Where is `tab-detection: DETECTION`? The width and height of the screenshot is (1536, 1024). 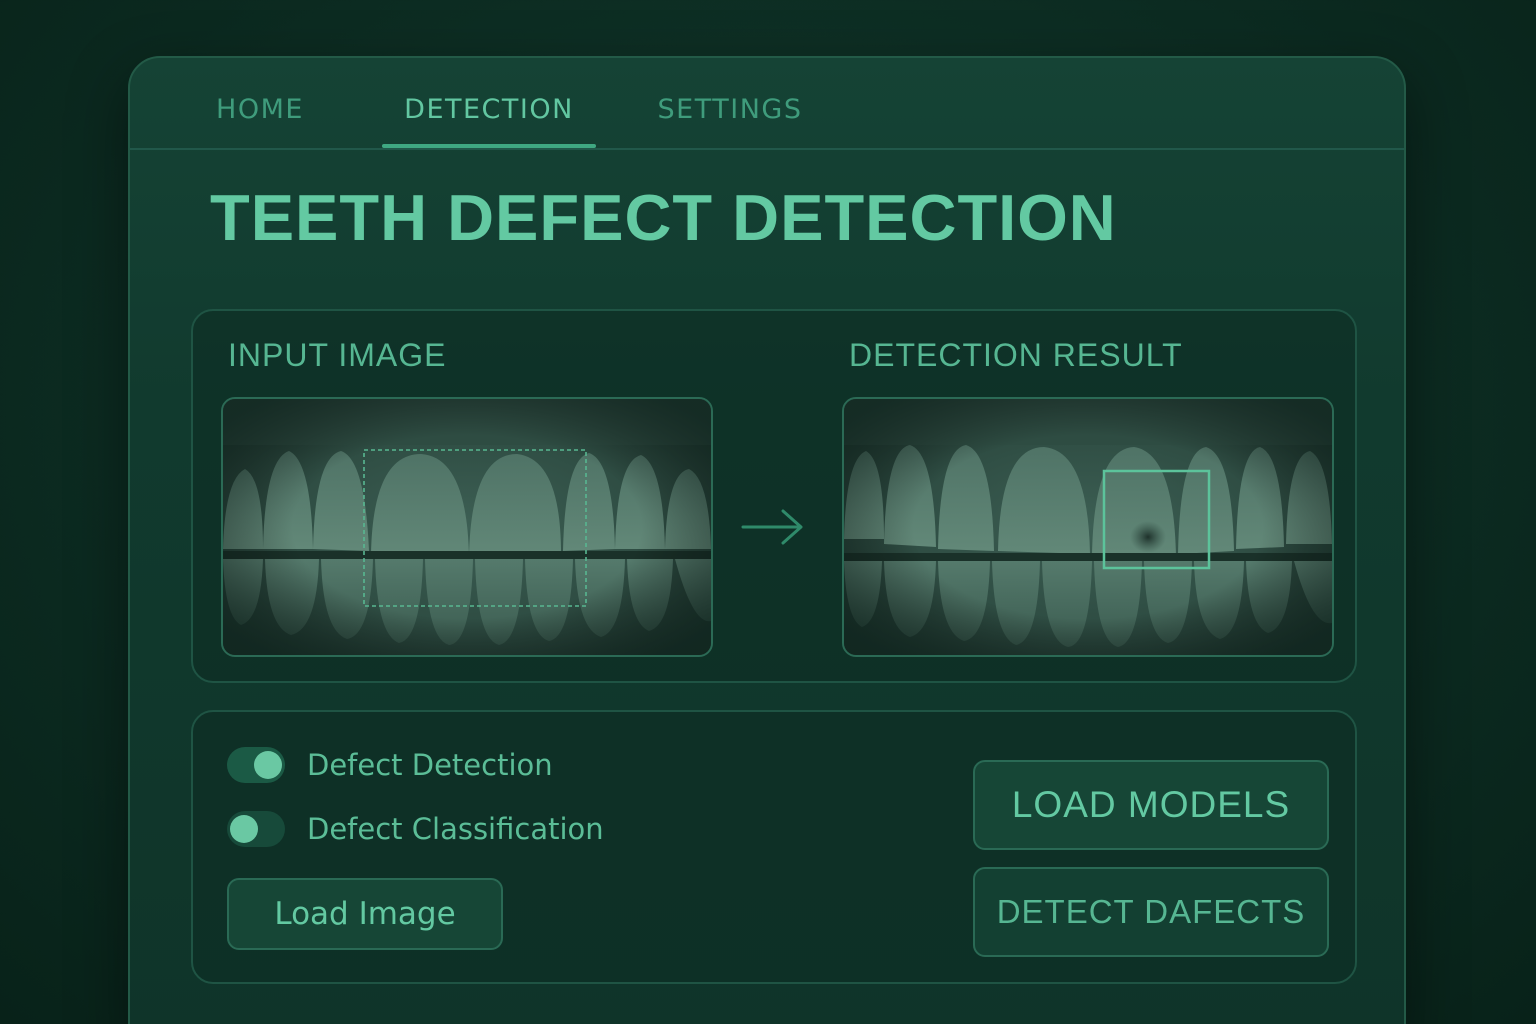 tab-detection: DETECTION is located at coordinates (489, 118).